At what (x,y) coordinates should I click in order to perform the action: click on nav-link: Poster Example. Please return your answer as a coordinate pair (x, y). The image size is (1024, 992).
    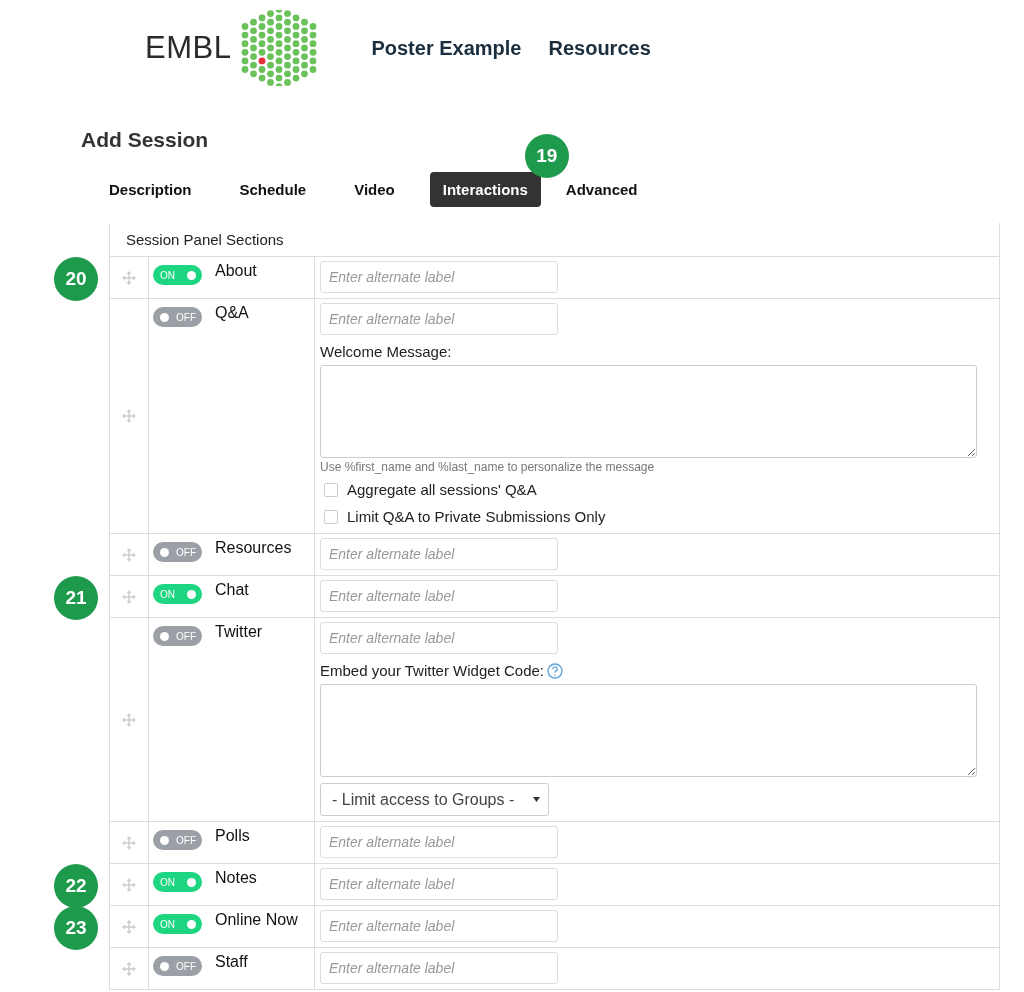
    Looking at the image, I should click on (446, 48).